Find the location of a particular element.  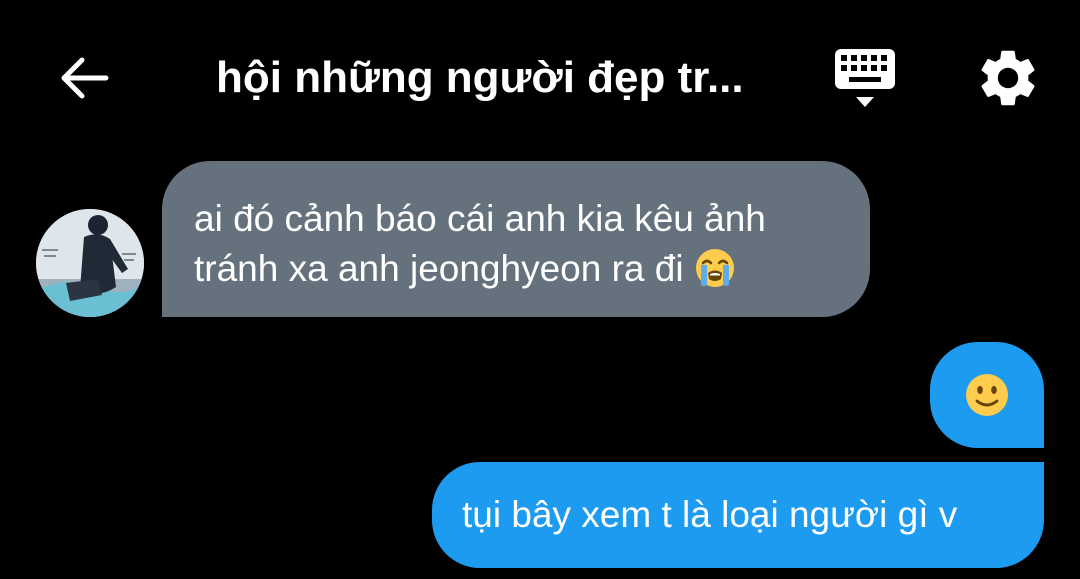

outgoing-message-bubble is located at coordinates (987, 395).